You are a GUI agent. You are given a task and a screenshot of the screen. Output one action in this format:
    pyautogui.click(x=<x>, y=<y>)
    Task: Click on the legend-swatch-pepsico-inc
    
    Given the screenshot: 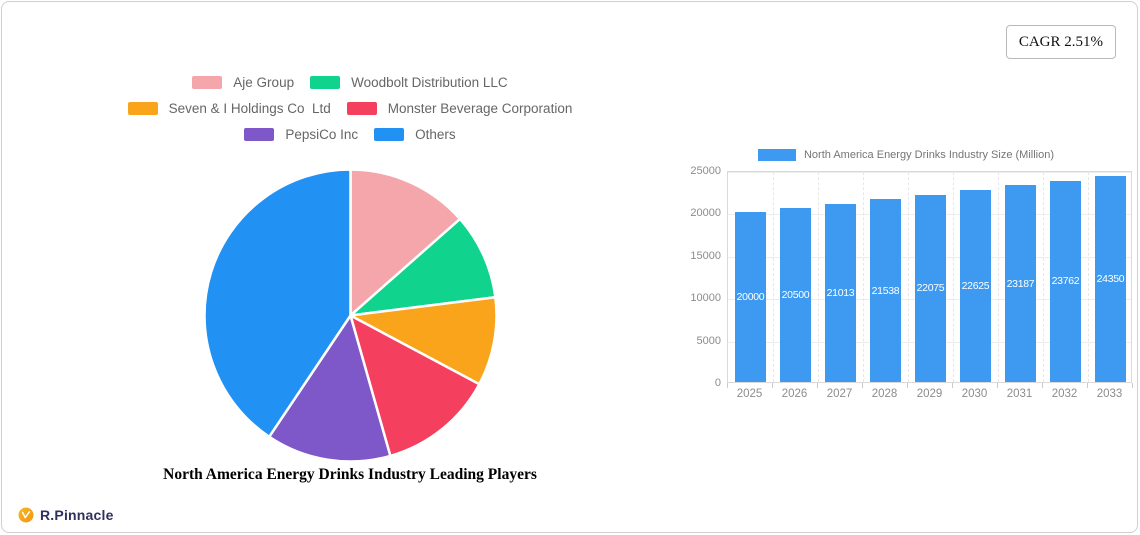 What is the action you would take?
    pyautogui.click(x=259, y=134)
    